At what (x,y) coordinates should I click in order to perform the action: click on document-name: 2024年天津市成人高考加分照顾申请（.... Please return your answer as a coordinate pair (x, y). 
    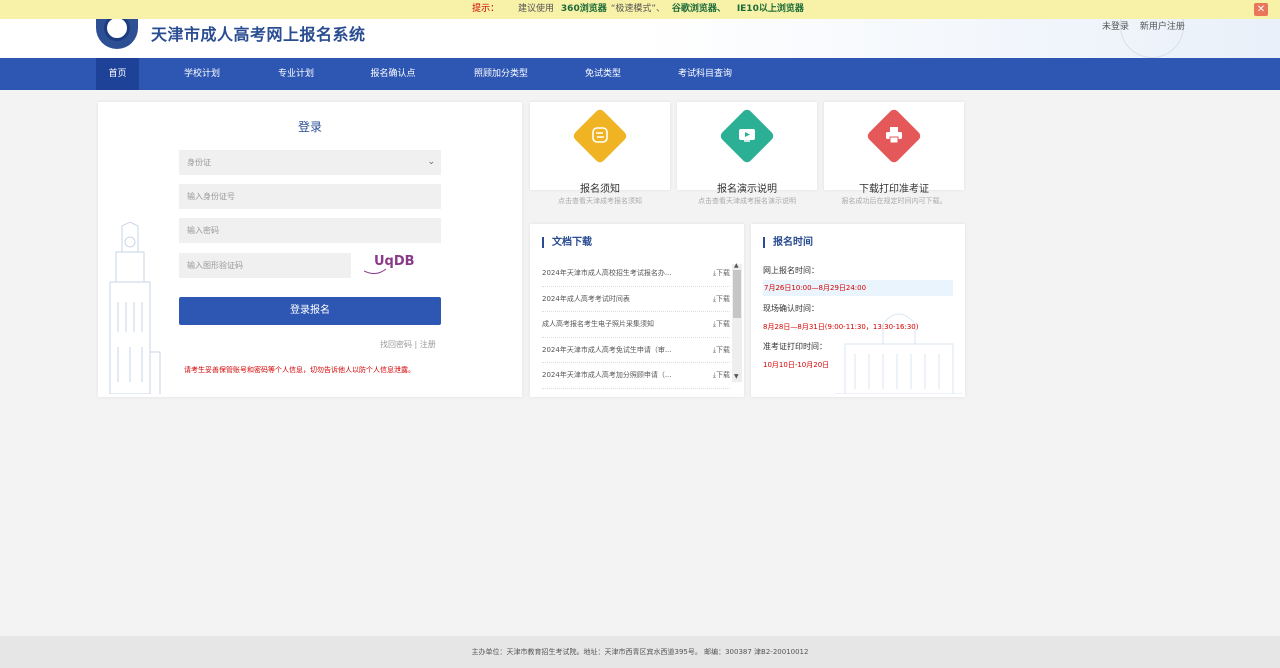
    Looking at the image, I should click on (607, 375).